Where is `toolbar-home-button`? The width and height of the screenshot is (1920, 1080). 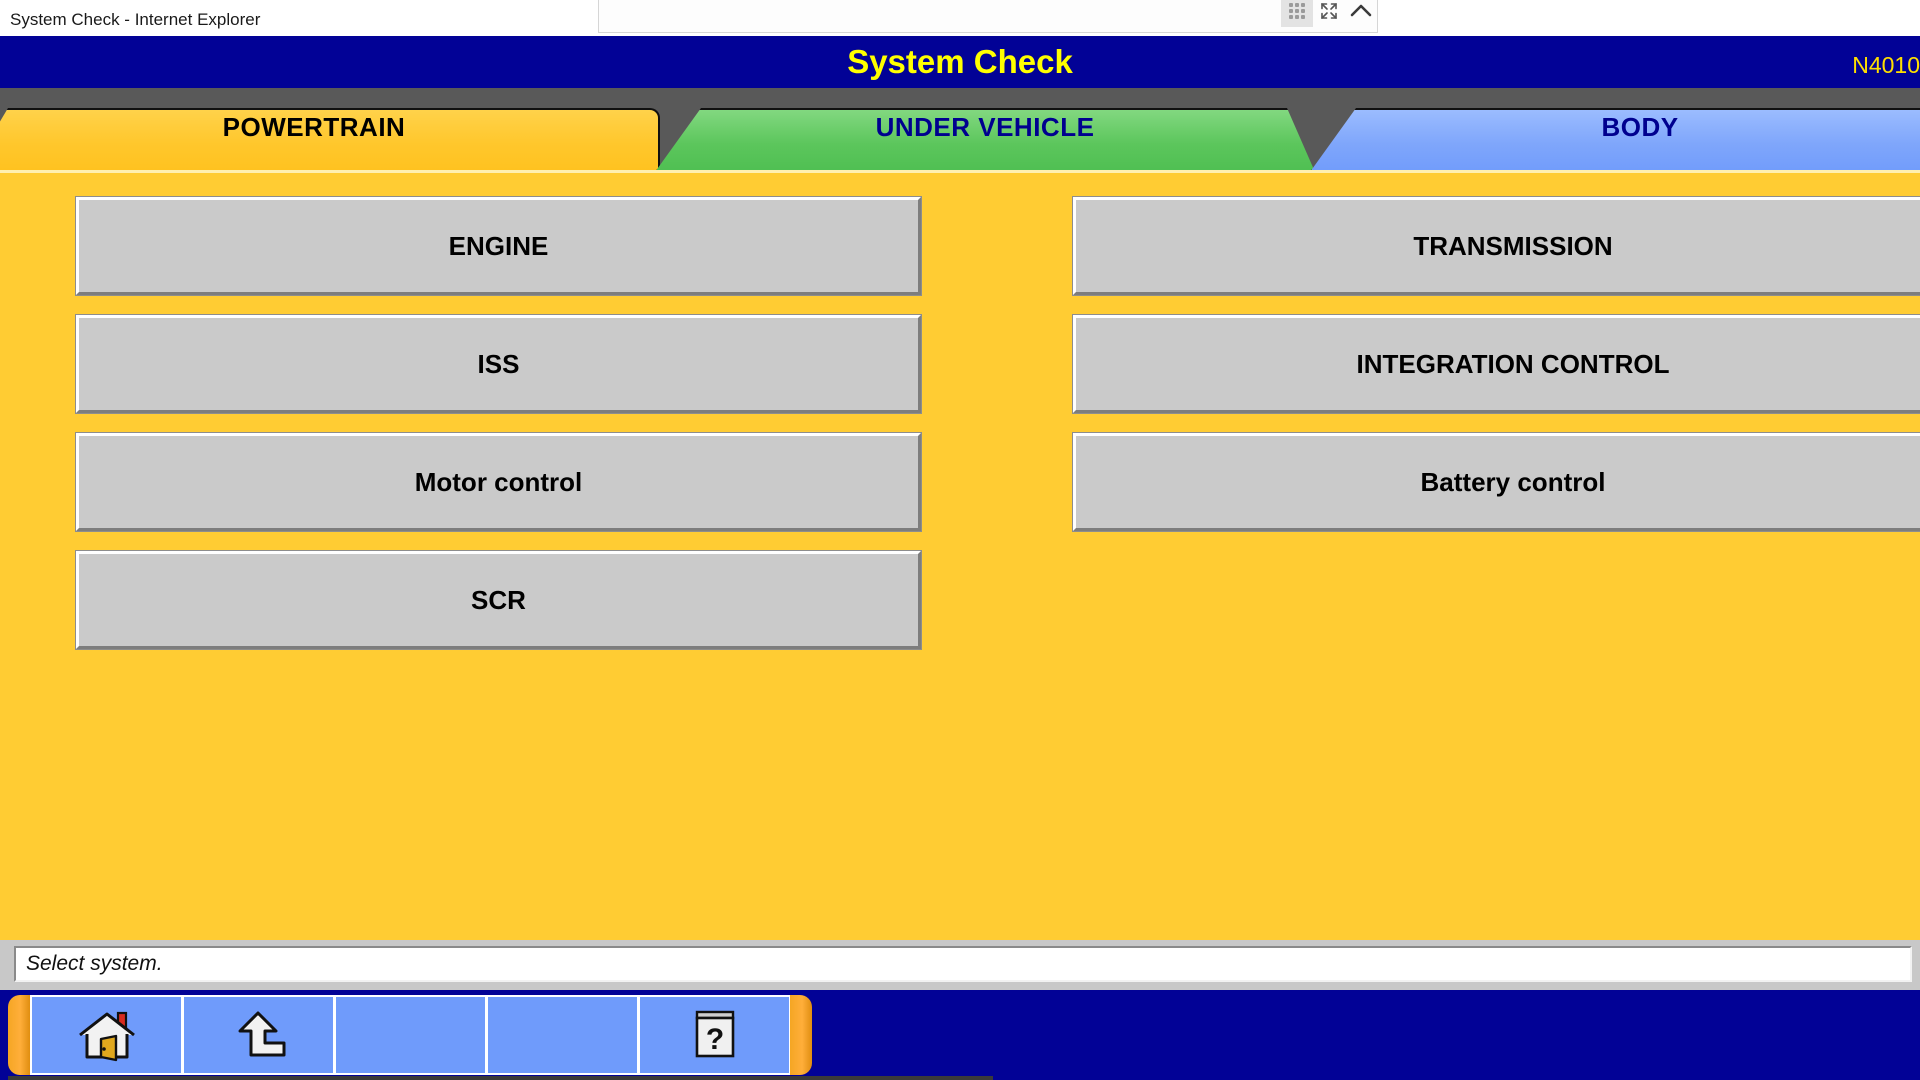 toolbar-home-button is located at coordinates (106, 1035).